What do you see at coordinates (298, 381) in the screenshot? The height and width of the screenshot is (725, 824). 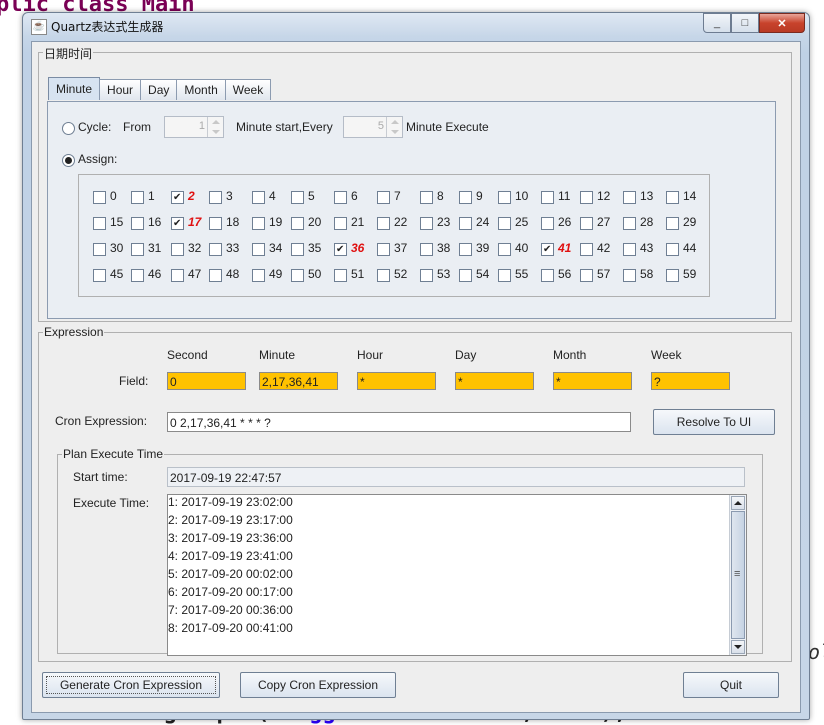 I see `field-input-minute: 2,17,36,41` at bounding box center [298, 381].